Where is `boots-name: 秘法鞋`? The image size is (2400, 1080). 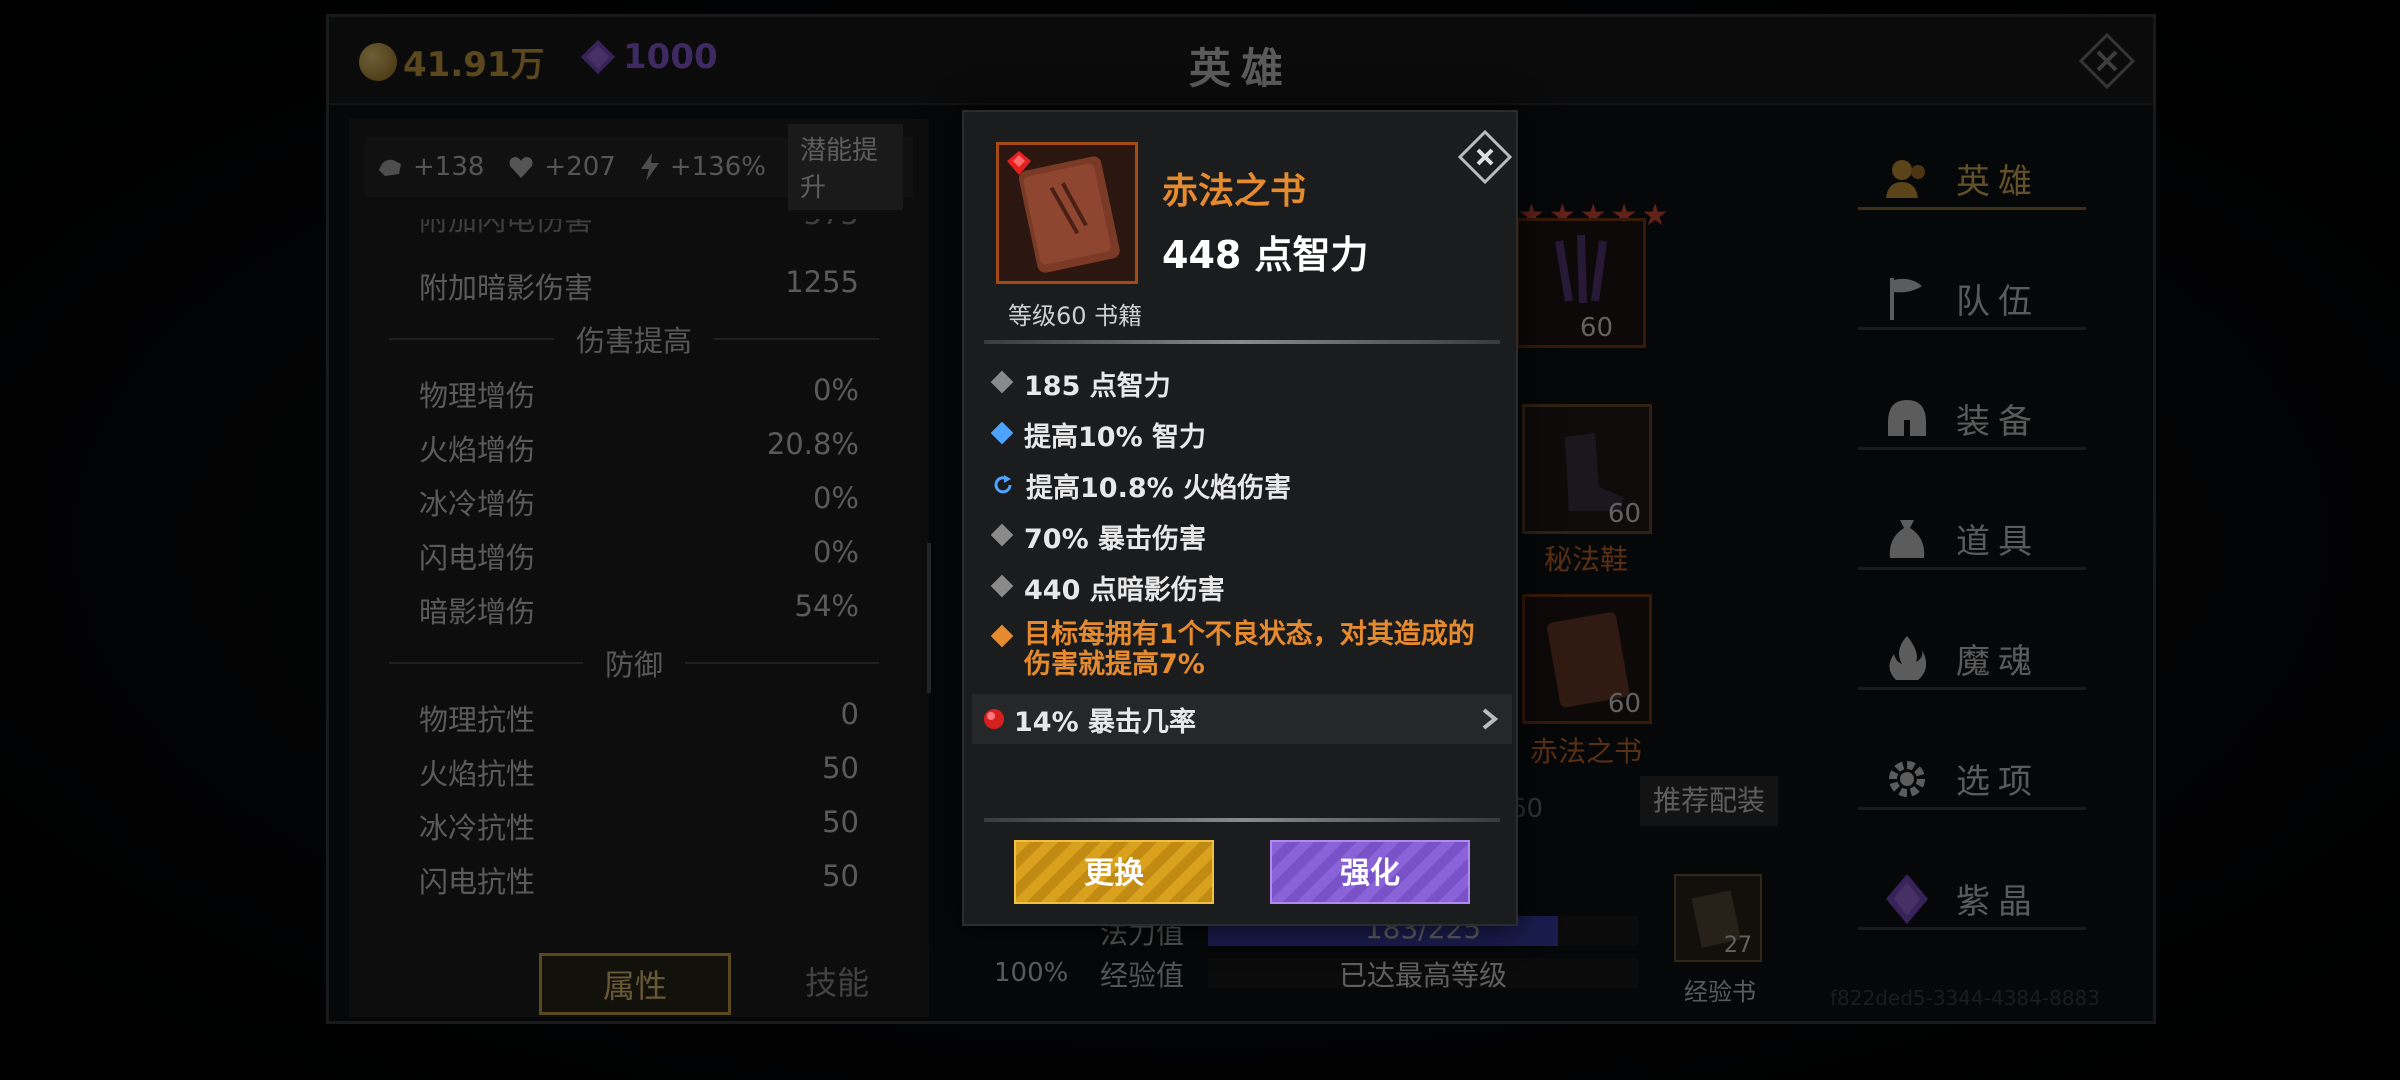 boots-name: 秘法鞋 is located at coordinates (1585, 559).